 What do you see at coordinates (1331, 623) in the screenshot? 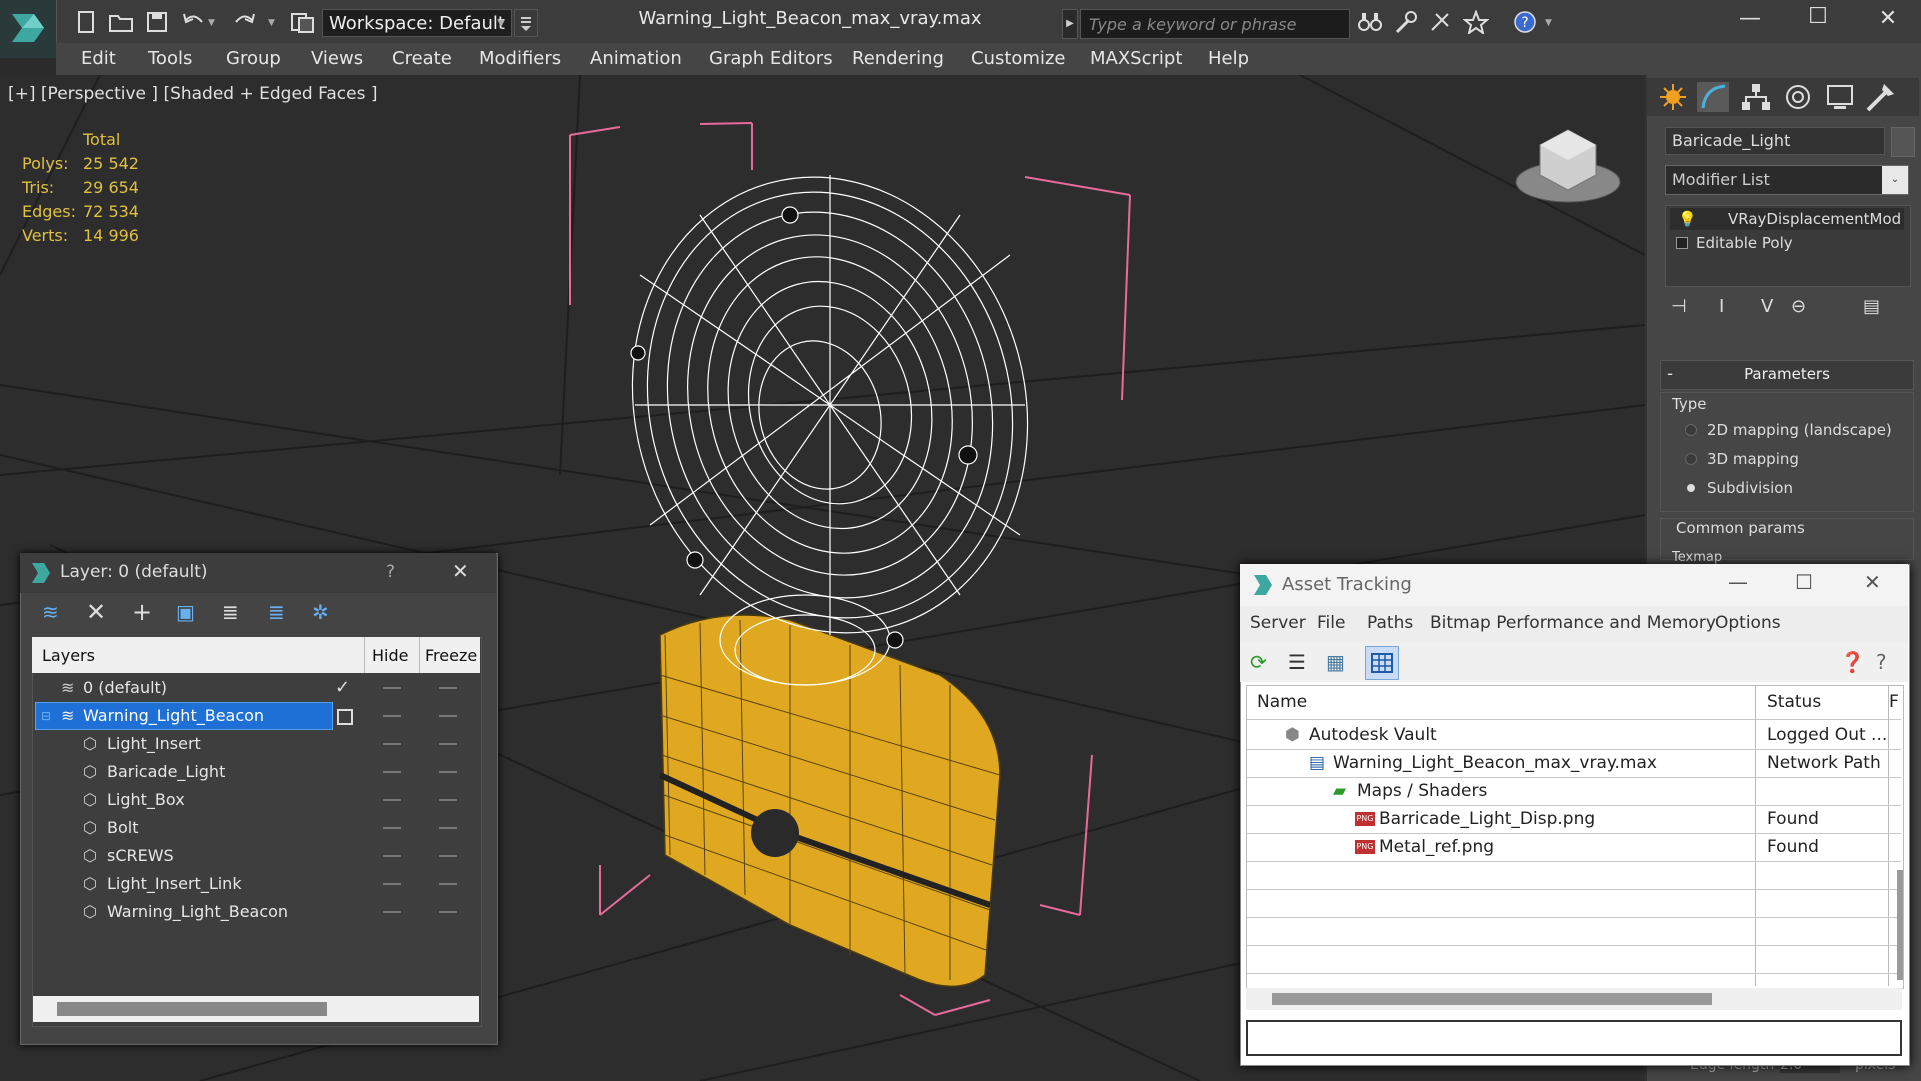
I see `asset-menu-file: File` at bounding box center [1331, 623].